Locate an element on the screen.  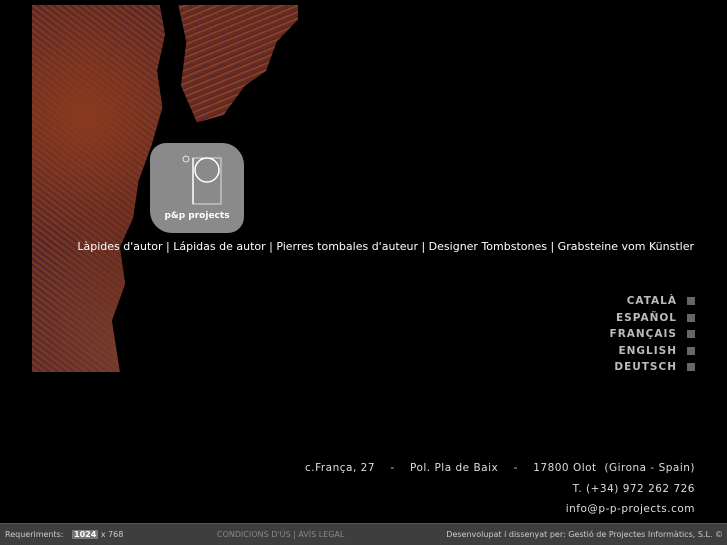
res-width: 1024 is located at coordinates (85, 534).